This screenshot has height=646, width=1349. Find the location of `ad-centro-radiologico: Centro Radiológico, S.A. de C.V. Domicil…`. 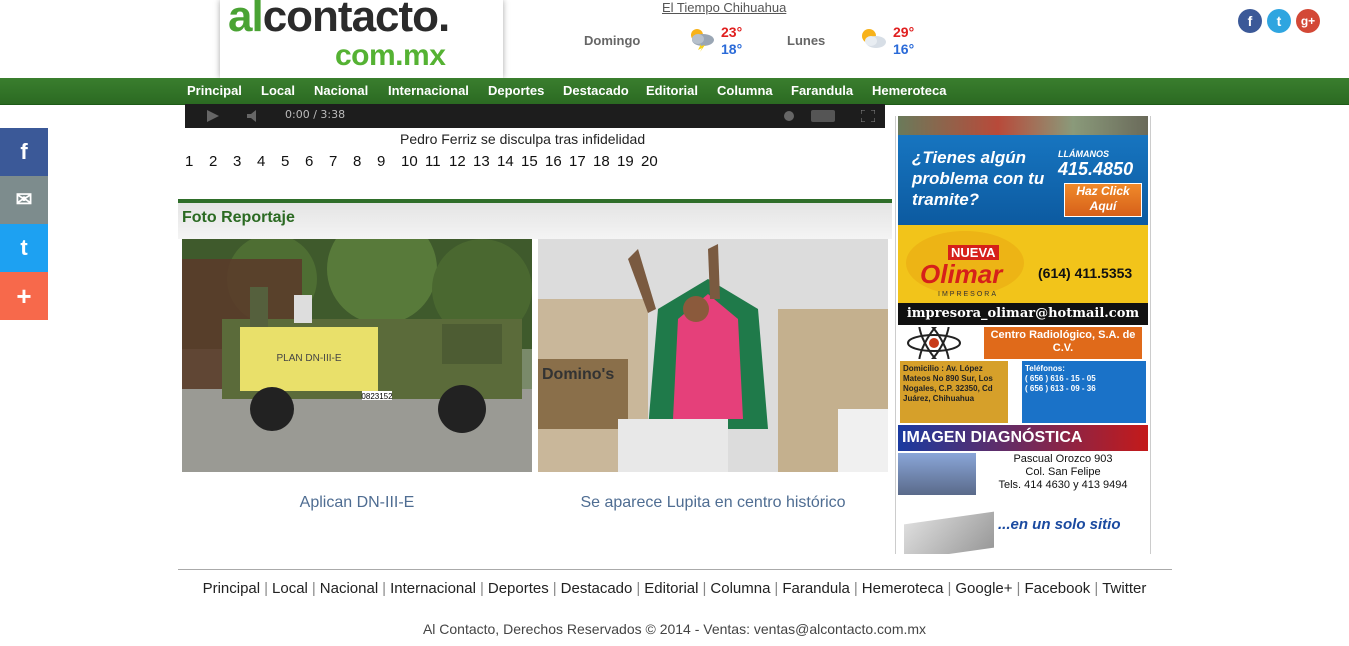

ad-centro-radiologico: Centro Radiológico, S.A. de C.V. Domicil… is located at coordinates (1023, 375).